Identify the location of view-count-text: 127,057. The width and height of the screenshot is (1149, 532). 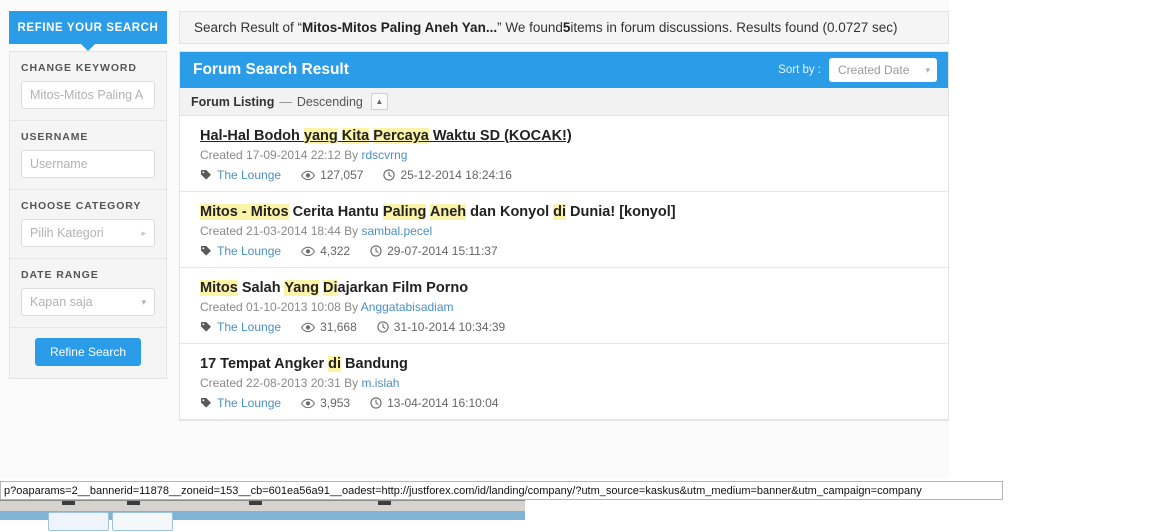
(342, 175).